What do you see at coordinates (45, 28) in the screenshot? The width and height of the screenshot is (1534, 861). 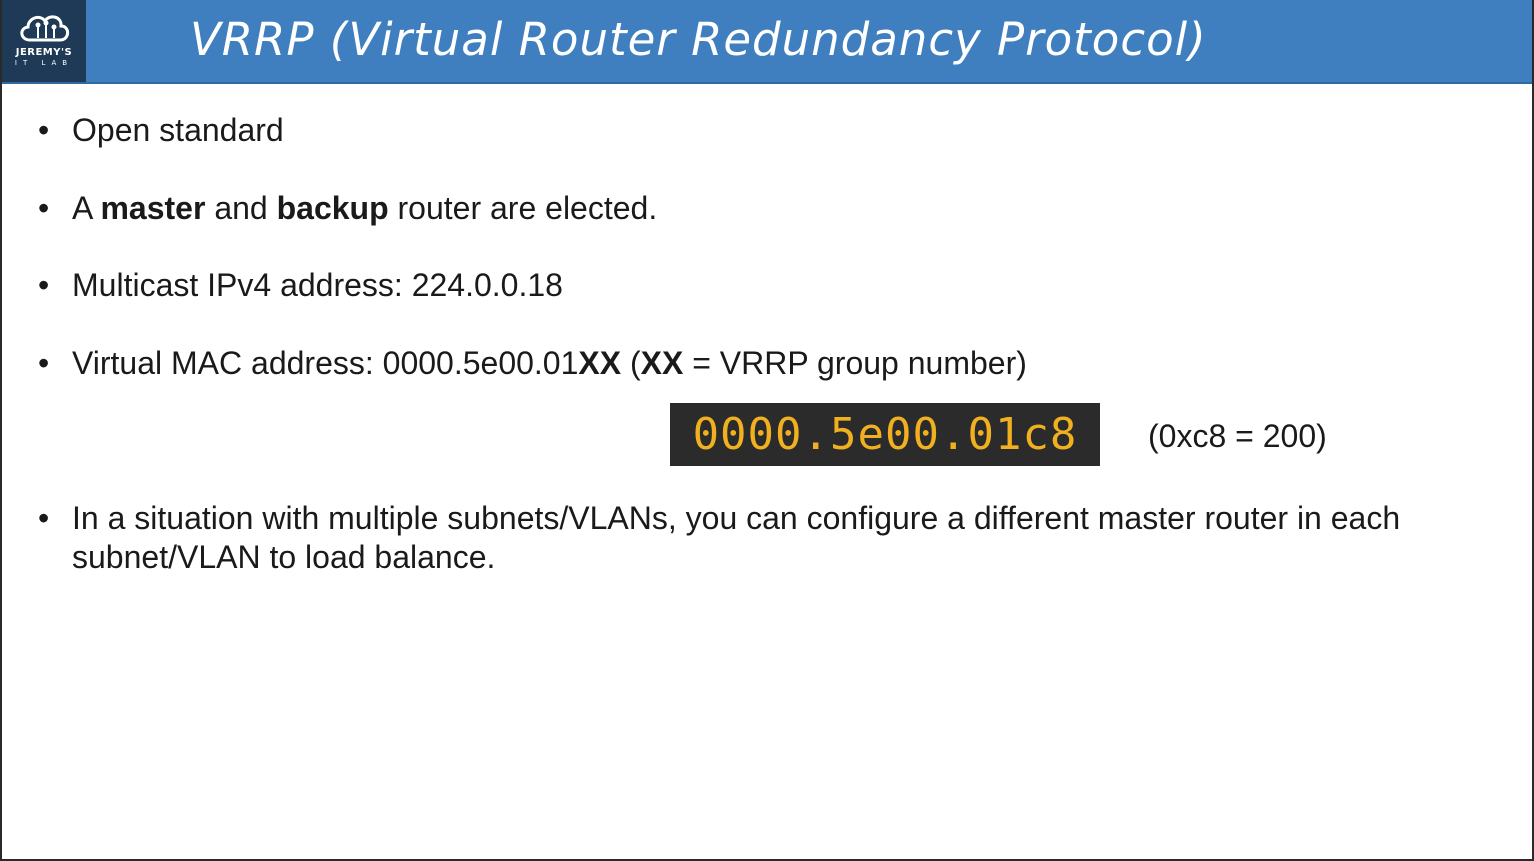 I see `cloud-circuit-icon` at bounding box center [45, 28].